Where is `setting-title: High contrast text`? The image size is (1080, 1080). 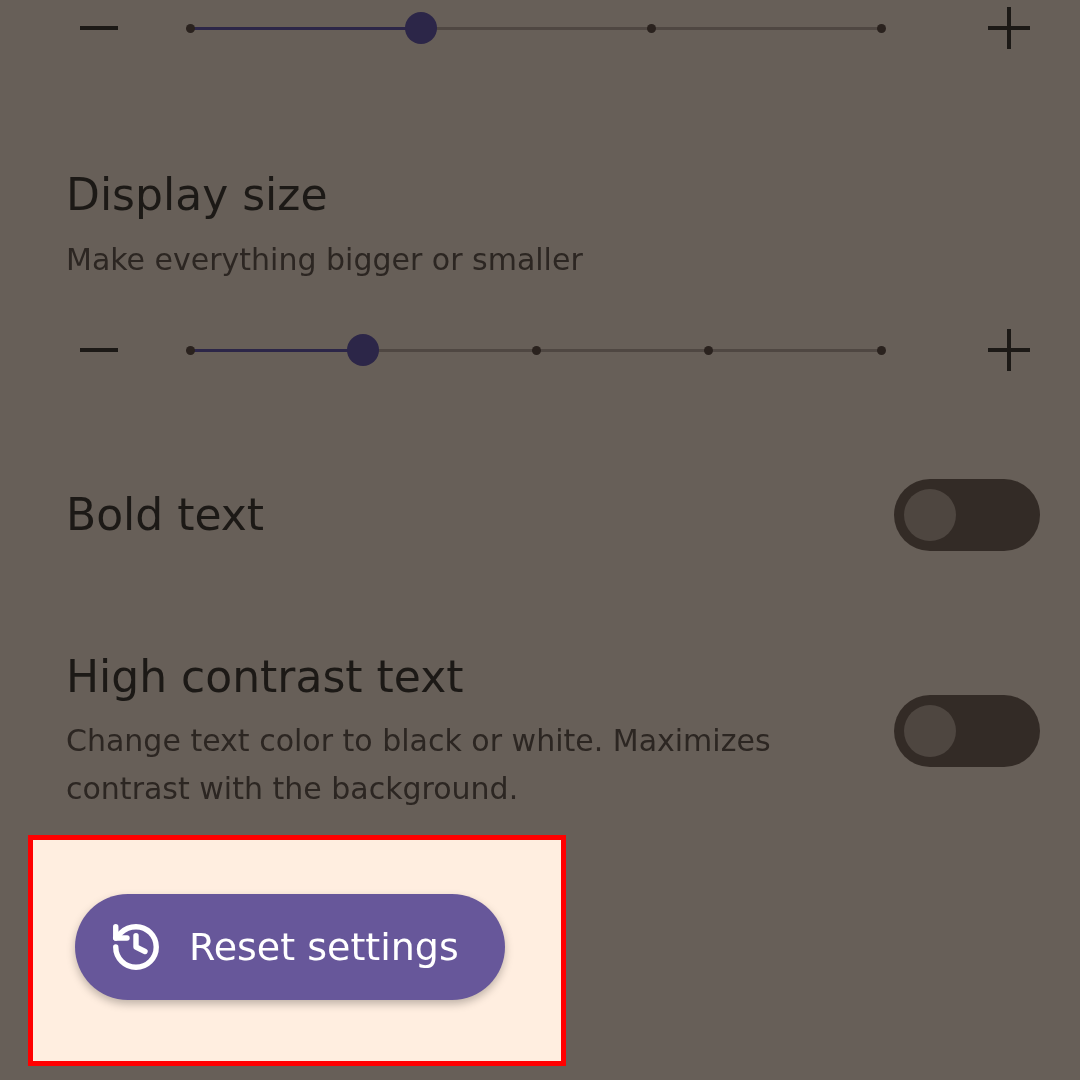 setting-title: High contrast text is located at coordinates (265, 677).